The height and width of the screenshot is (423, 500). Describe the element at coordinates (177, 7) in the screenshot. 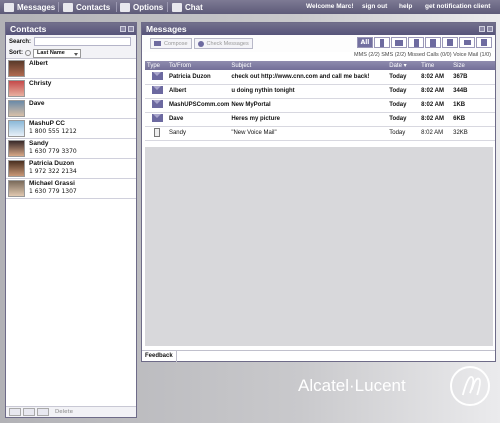

I see `chat-bubble-icon` at that location.